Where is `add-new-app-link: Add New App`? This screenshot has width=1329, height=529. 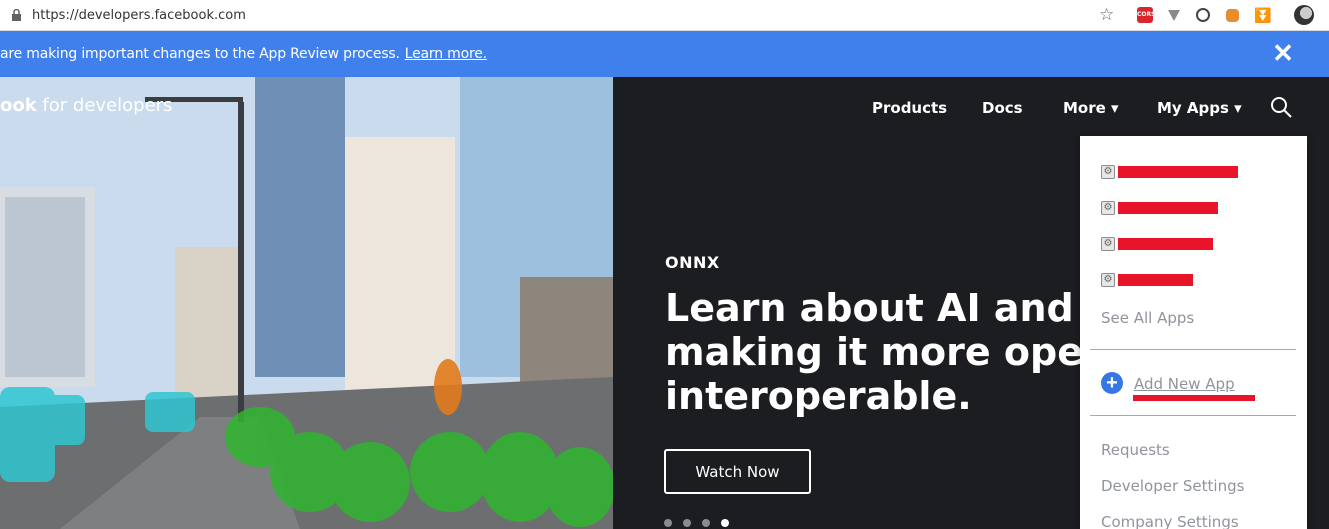 add-new-app-link: Add New App is located at coordinates (1184, 384).